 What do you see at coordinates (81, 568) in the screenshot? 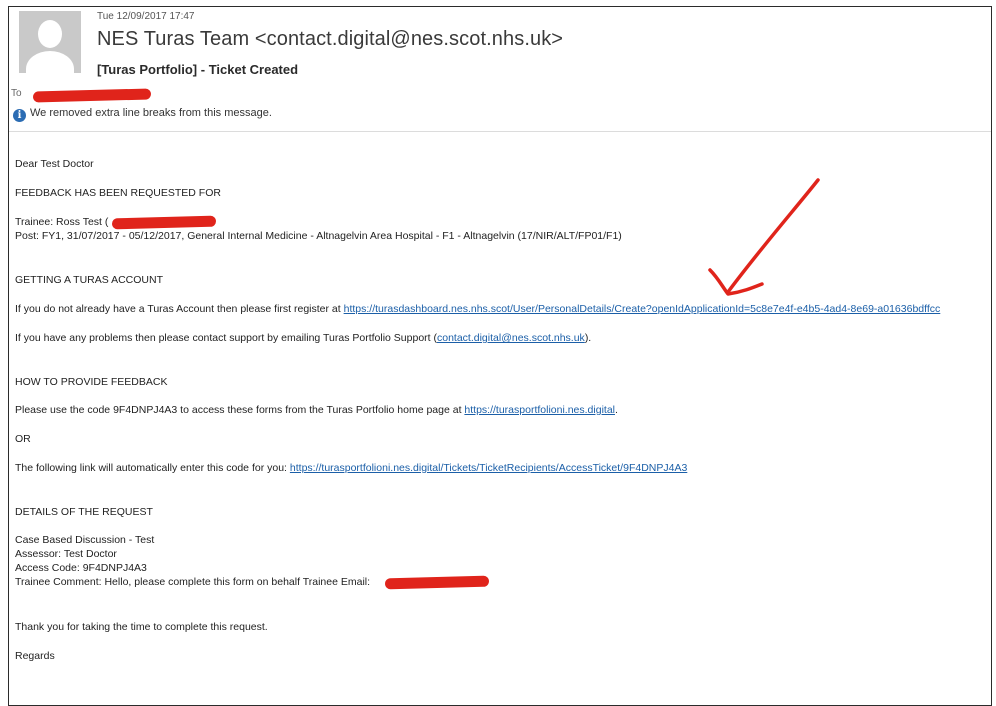
I see `detail-access-code: Access Code: 9F4DNPJ4A3` at bounding box center [81, 568].